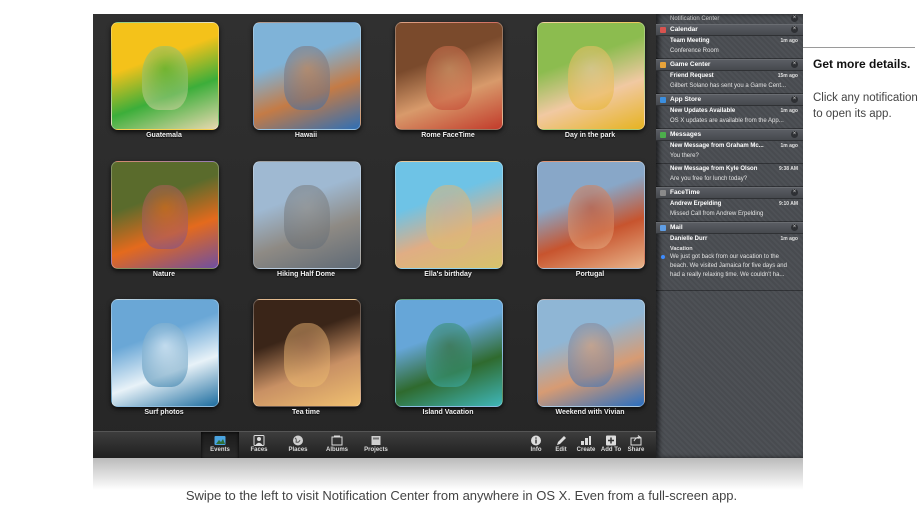 The width and height of the screenshot is (923, 525). What do you see at coordinates (729, 19) in the screenshot?
I see `notification-center-header: Notification Center ×` at bounding box center [729, 19].